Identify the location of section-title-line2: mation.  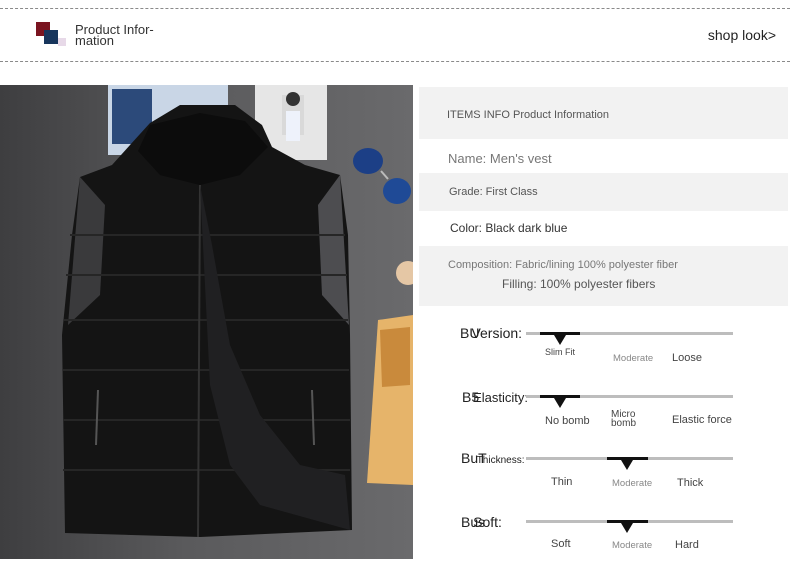
(95, 40).